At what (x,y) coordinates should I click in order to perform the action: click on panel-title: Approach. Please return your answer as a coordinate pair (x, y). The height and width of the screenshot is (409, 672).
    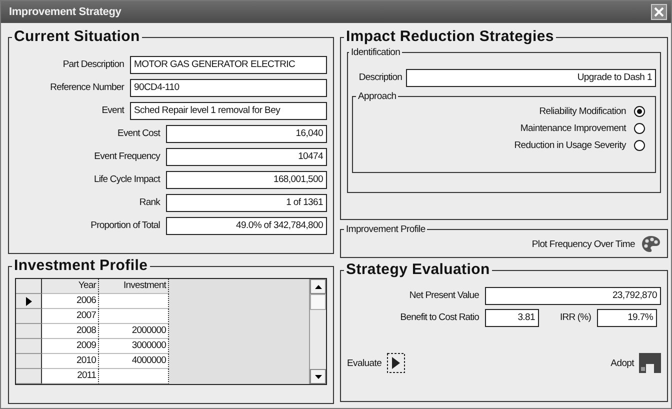
    Looking at the image, I should click on (377, 96).